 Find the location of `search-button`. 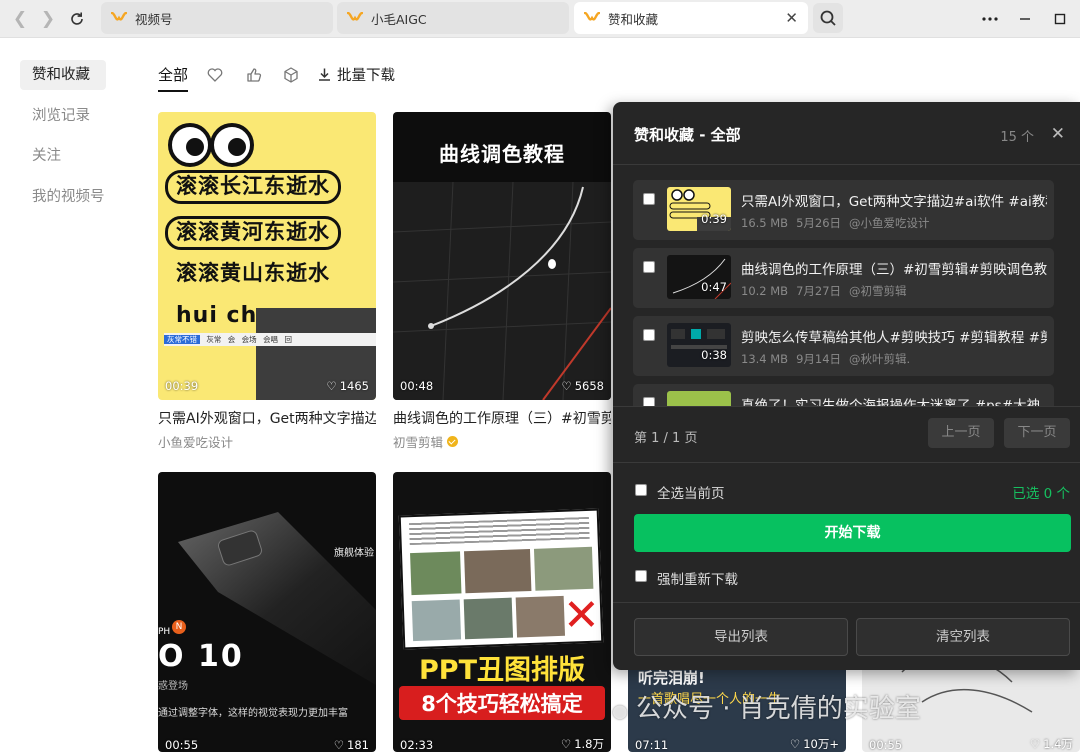

search-button is located at coordinates (828, 18).